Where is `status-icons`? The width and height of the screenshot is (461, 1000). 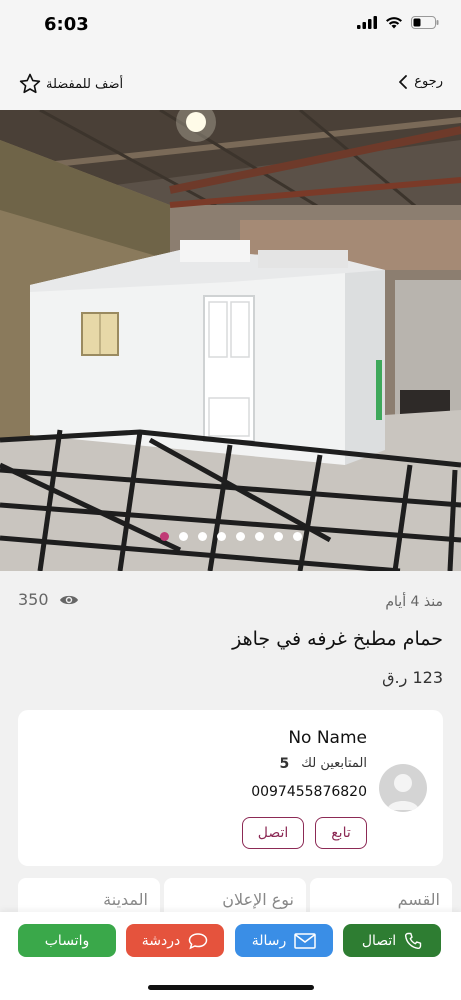
status-icons is located at coordinates (398, 22).